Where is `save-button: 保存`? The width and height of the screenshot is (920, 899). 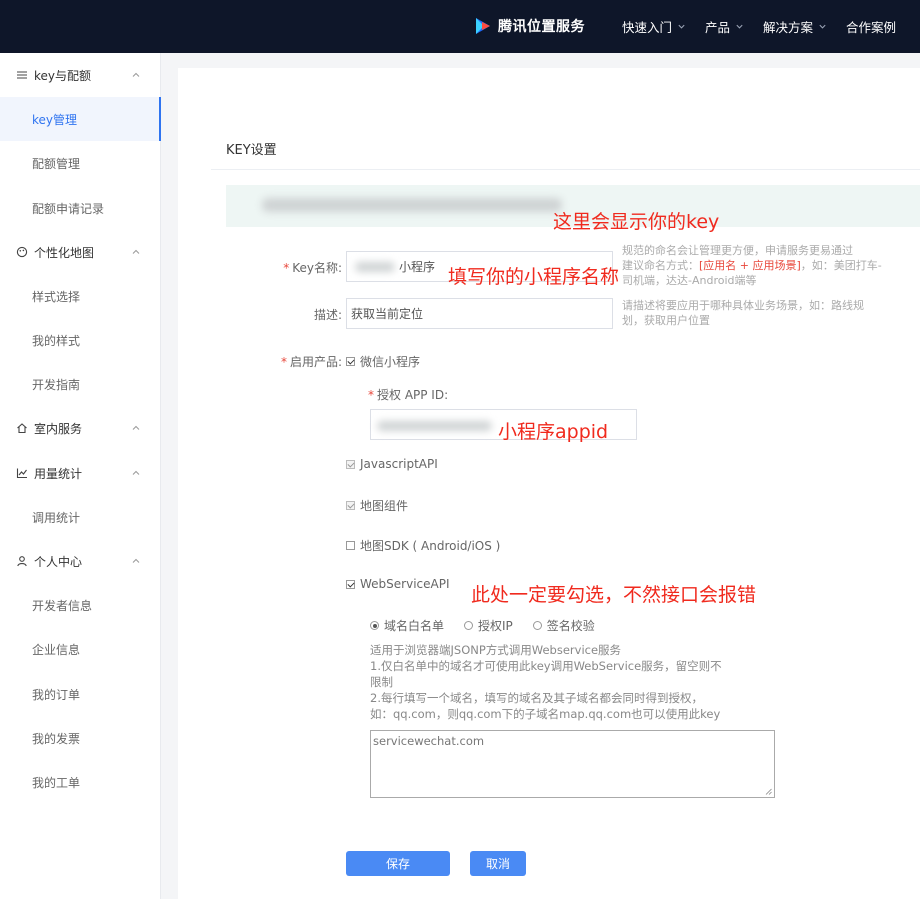 save-button: 保存 is located at coordinates (398, 863).